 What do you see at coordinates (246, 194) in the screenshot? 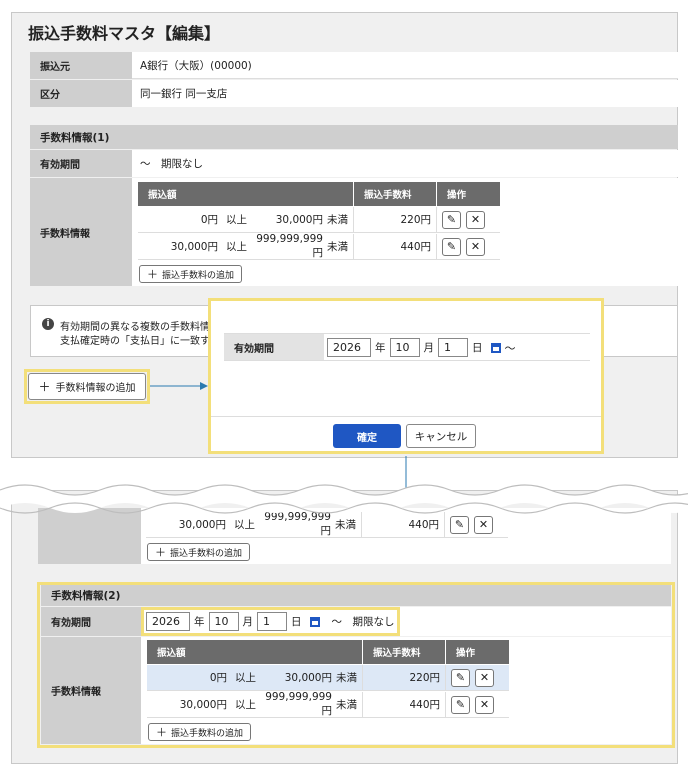
I see `col-amount: 振込額` at bounding box center [246, 194].